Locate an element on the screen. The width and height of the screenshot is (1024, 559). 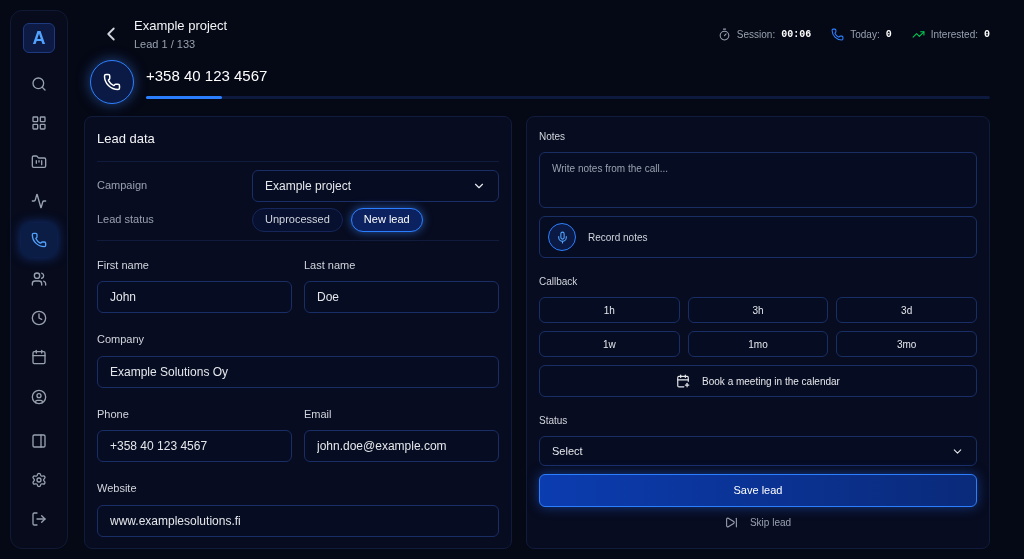
callback-option: 3h is located at coordinates (758, 310).